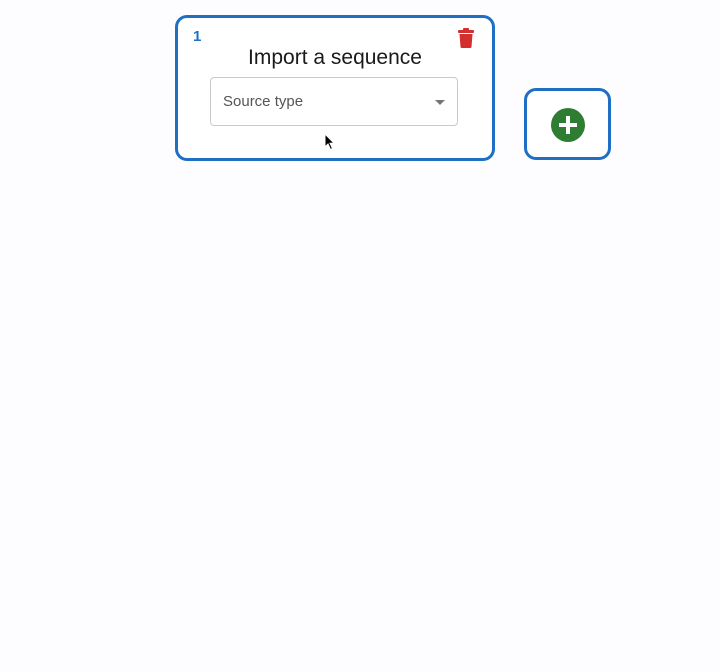  Describe the element at coordinates (335, 57) in the screenshot. I see `card-title: Import a sequence` at that location.